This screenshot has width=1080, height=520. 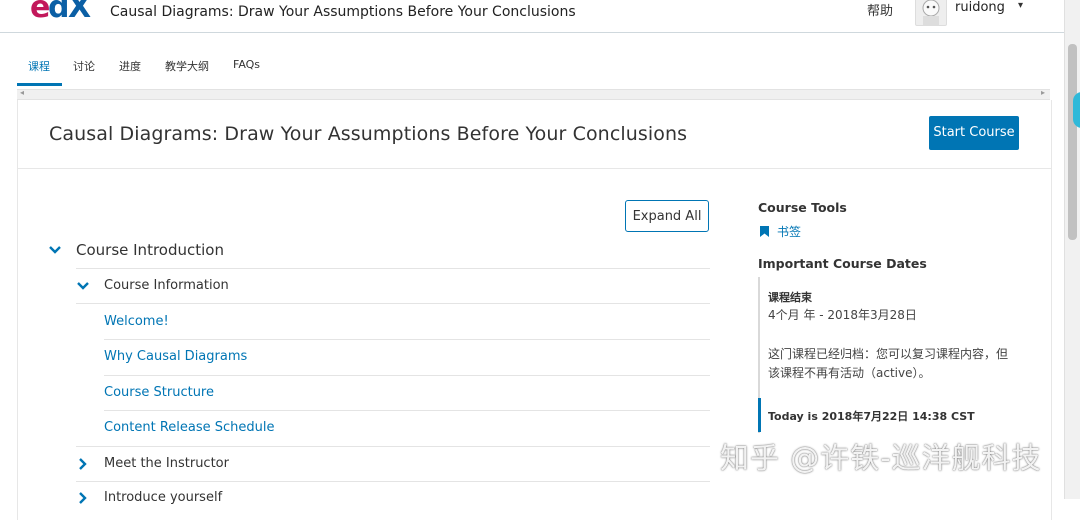 I want to click on floating-side-widget, so click(x=1076, y=110).